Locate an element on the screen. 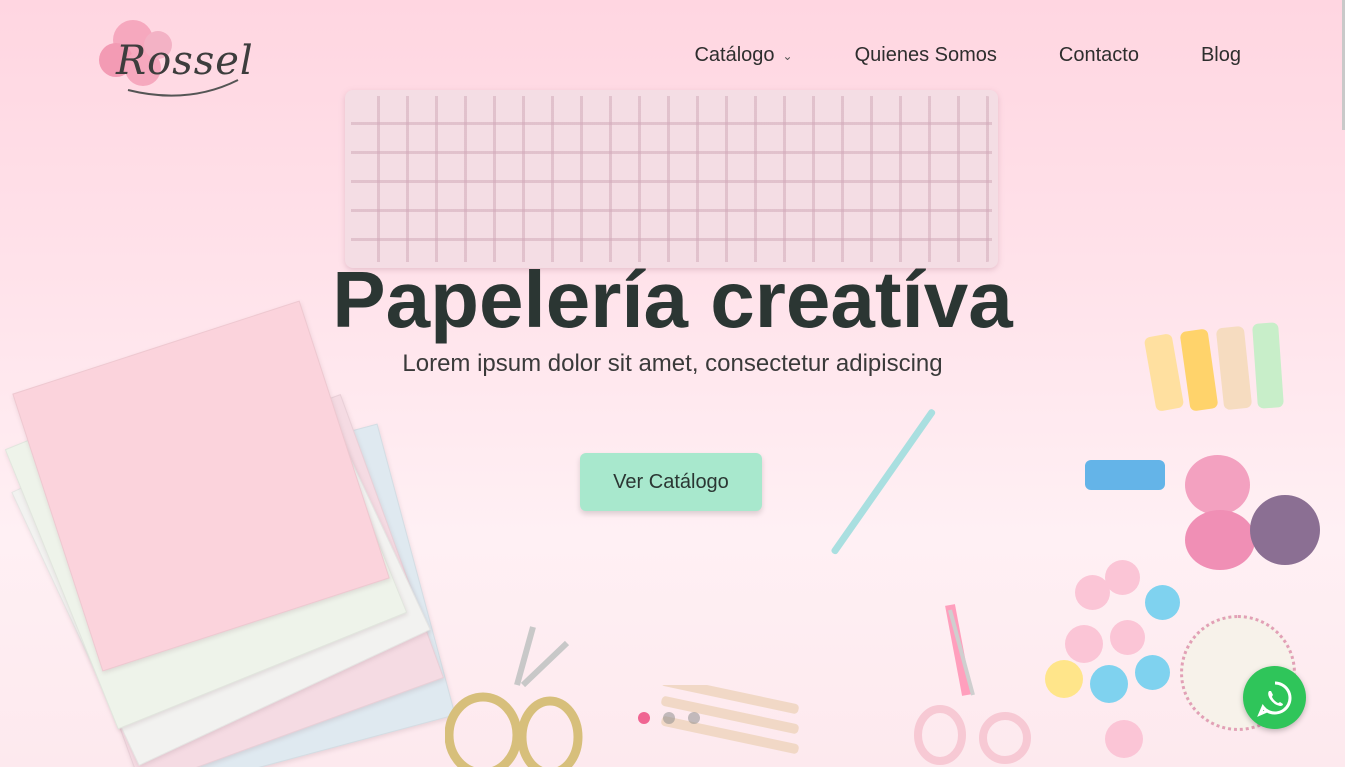 Image resolution: width=1345 pixels, height=767 pixels. nav-item-contacto: Contacto is located at coordinates (1099, 55).